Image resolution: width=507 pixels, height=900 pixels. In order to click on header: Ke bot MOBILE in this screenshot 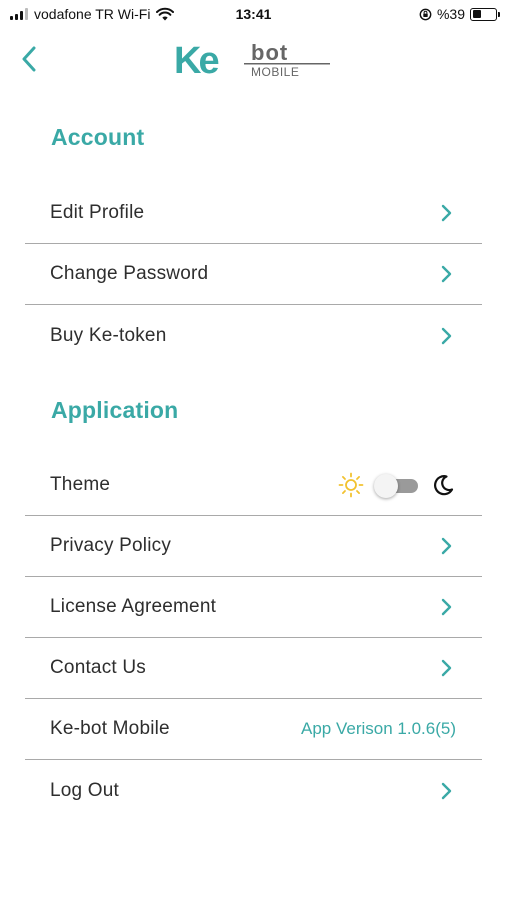, I will do `click(253, 60)`.